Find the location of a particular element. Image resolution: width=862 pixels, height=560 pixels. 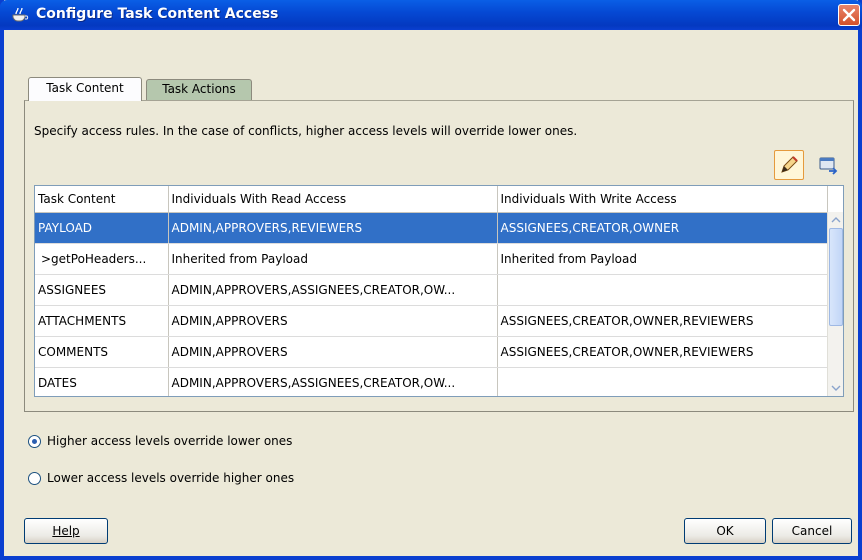

task-content-cell: COMMENTS is located at coordinates (102, 352).